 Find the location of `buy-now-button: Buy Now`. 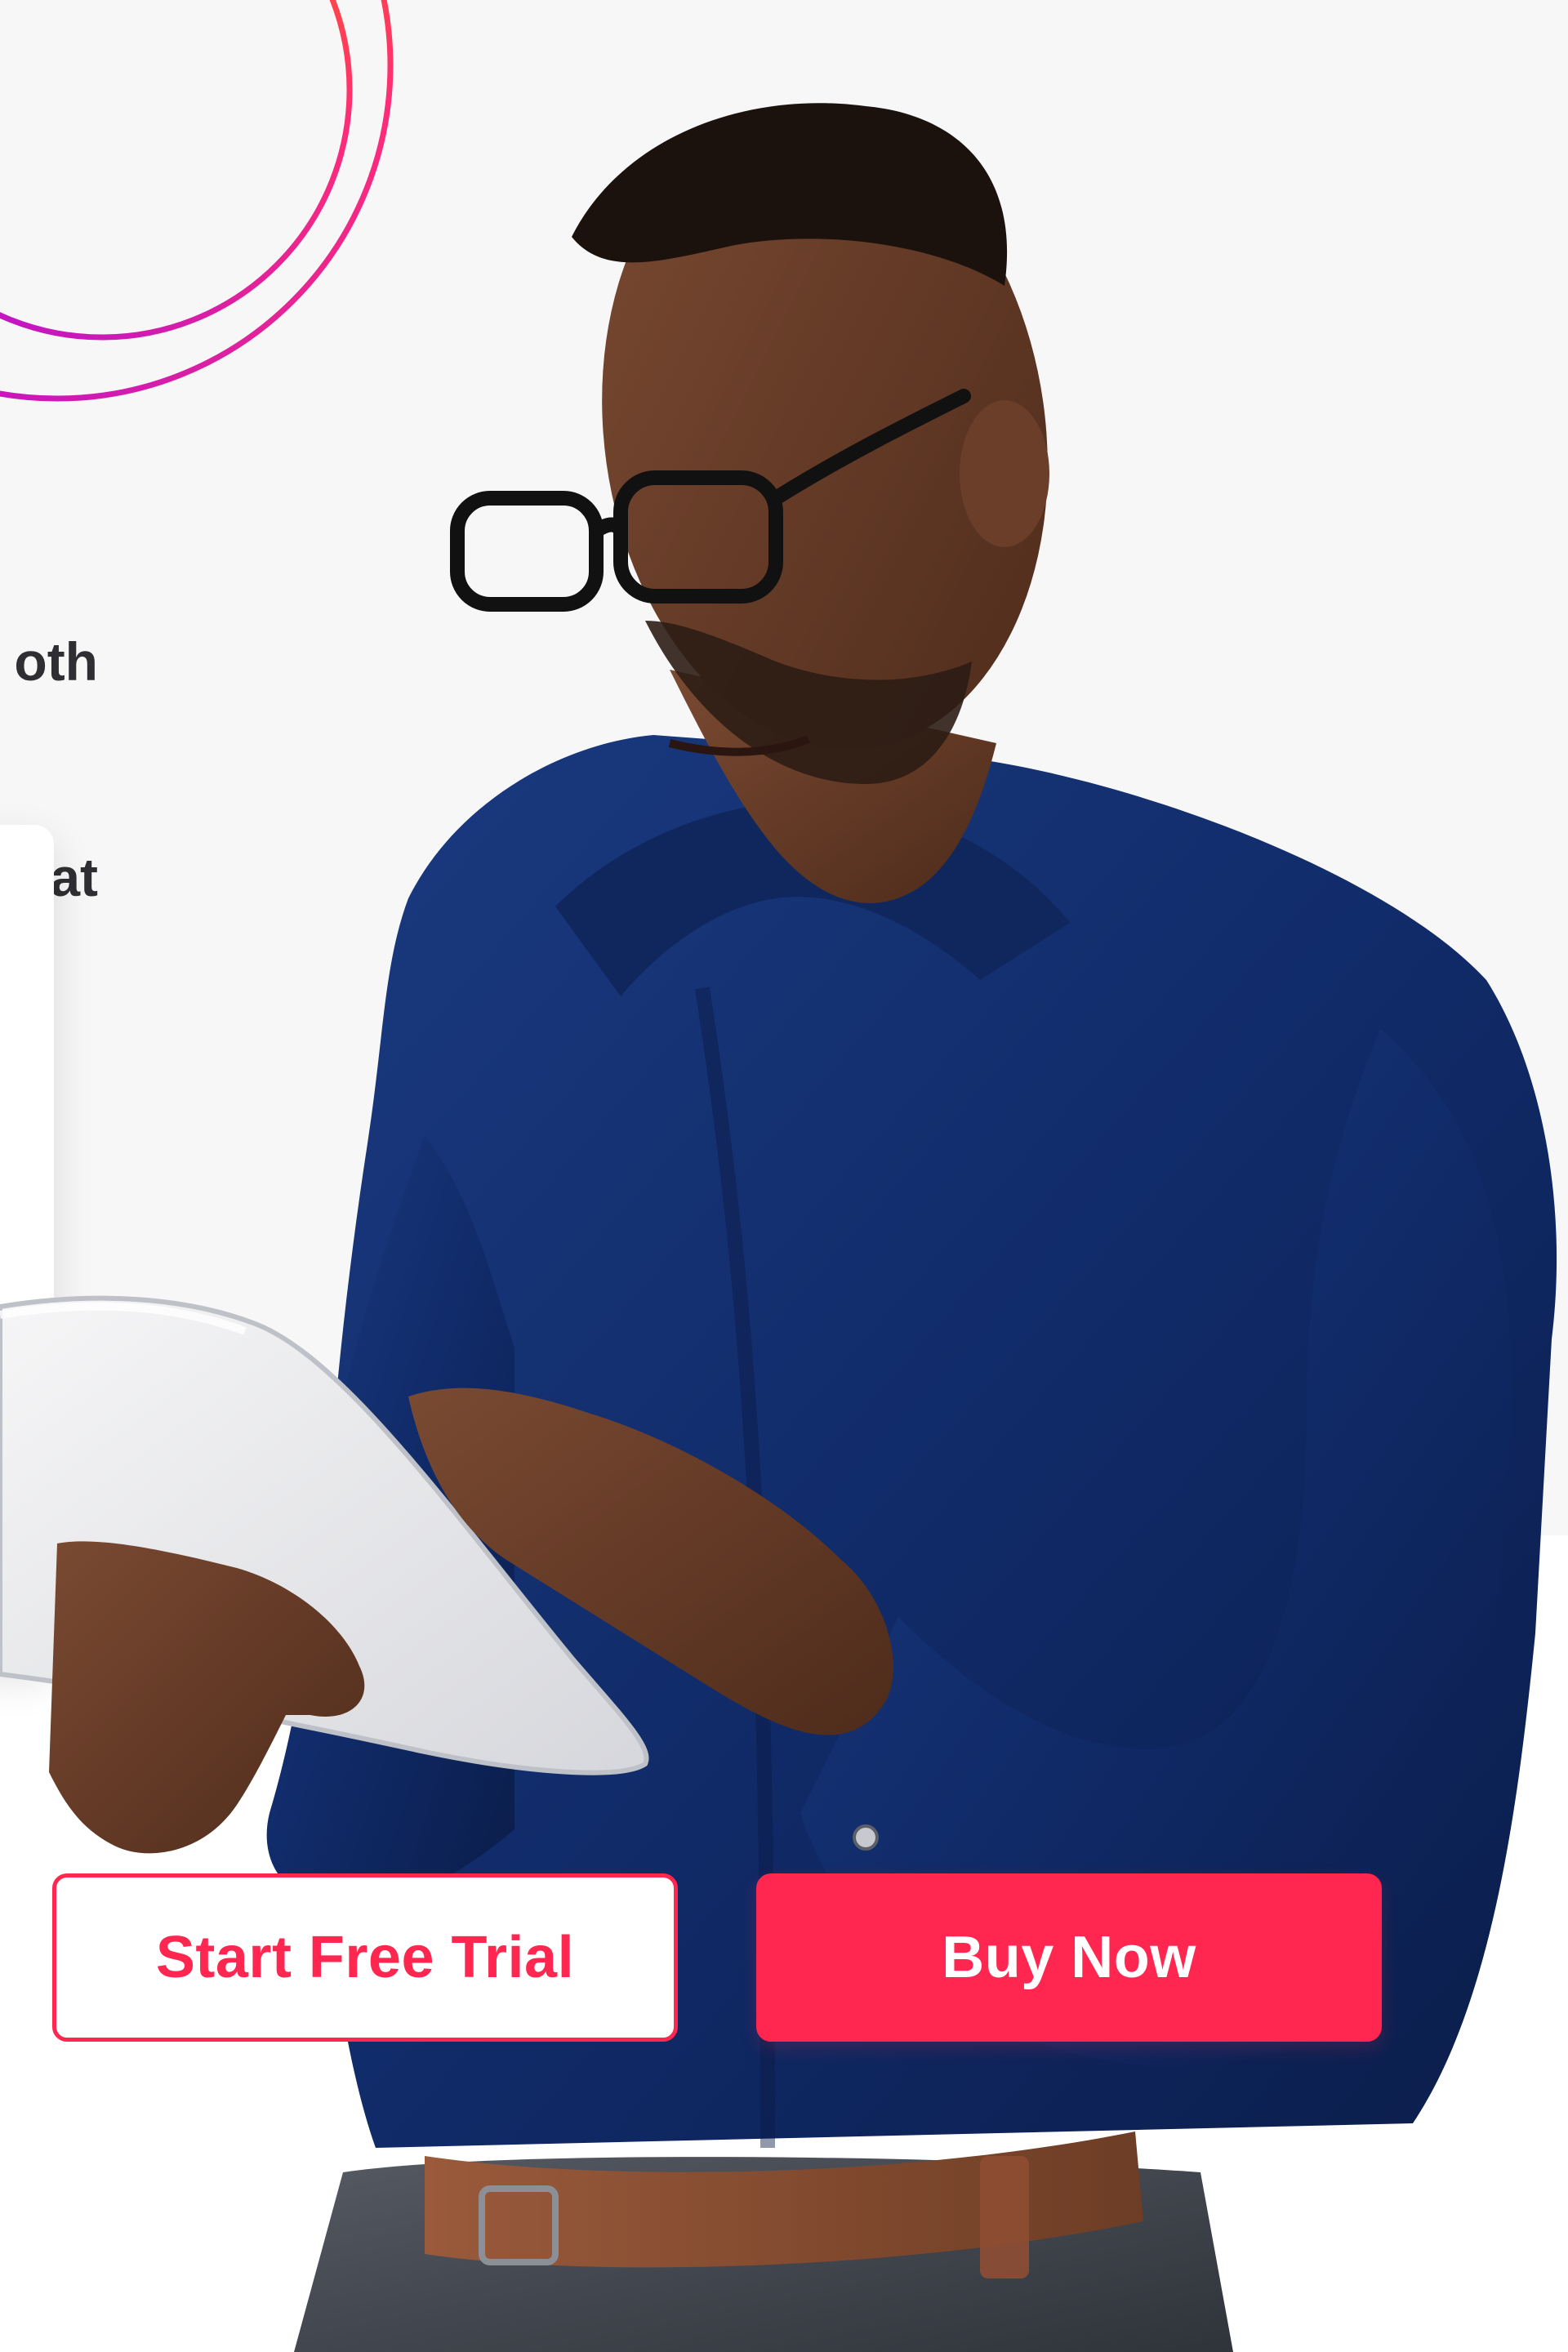

buy-now-button: Buy Now is located at coordinates (1069, 1958).